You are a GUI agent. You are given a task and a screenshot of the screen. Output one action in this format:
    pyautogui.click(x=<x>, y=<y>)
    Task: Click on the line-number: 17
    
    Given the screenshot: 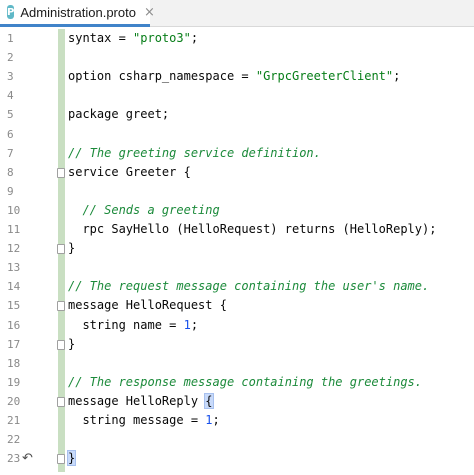 What is the action you would take?
    pyautogui.click(x=14, y=344)
    